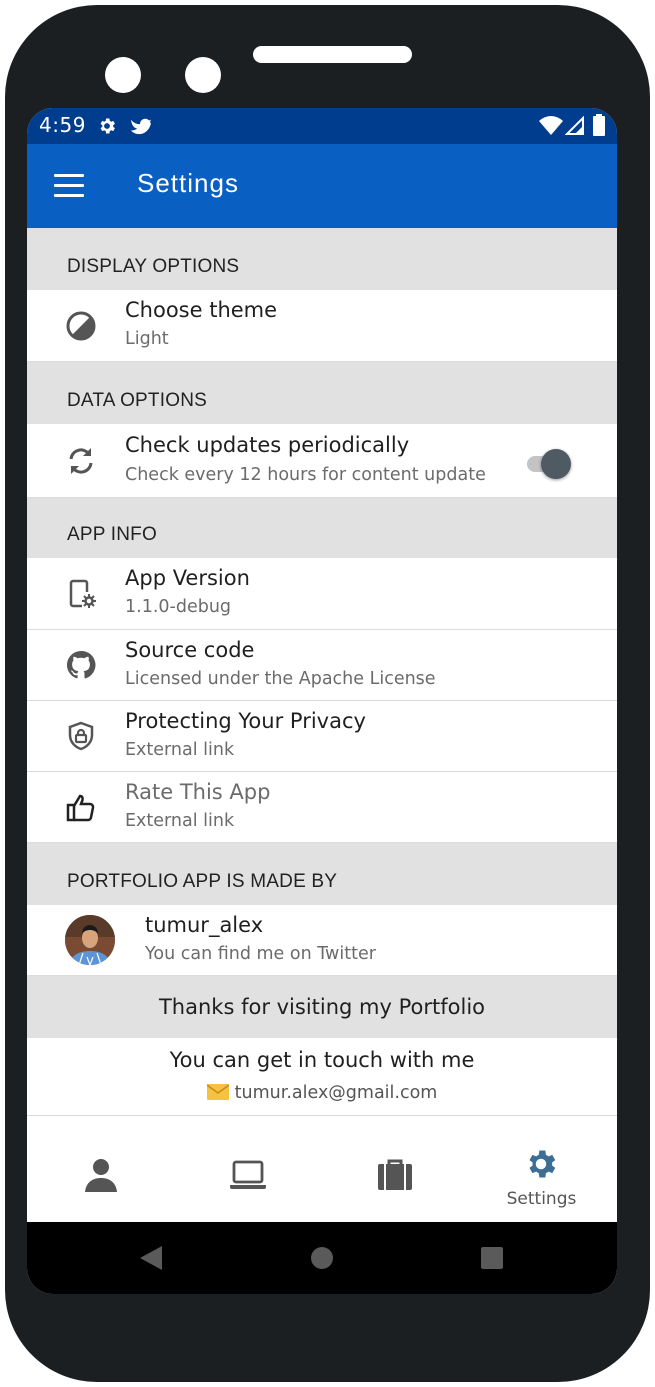 The width and height of the screenshot is (655, 1387). Describe the element at coordinates (322, 940) in the screenshot. I see `author-item: tumur_alex You can find me on Twitter` at that location.